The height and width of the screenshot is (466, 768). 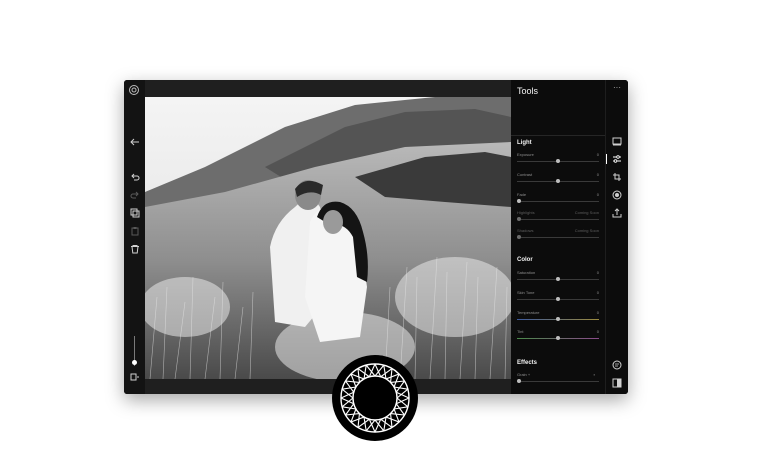 I want to click on preview-icon, so click(x=617, y=142).